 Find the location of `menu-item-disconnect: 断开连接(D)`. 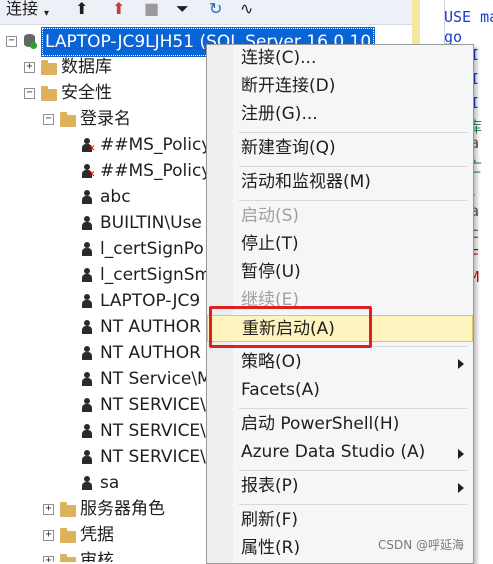

menu-item-disconnect: 断开连接(D) is located at coordinates (340, 86).